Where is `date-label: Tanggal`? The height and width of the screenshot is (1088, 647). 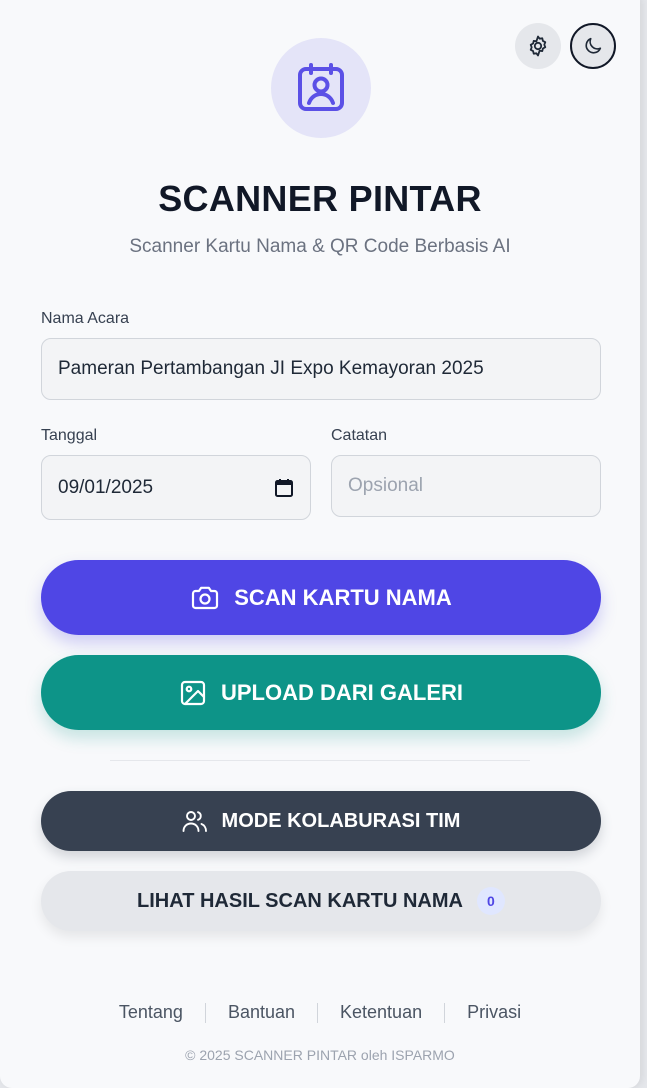
date-label: Tanggal is located at coordinates (69, 435).